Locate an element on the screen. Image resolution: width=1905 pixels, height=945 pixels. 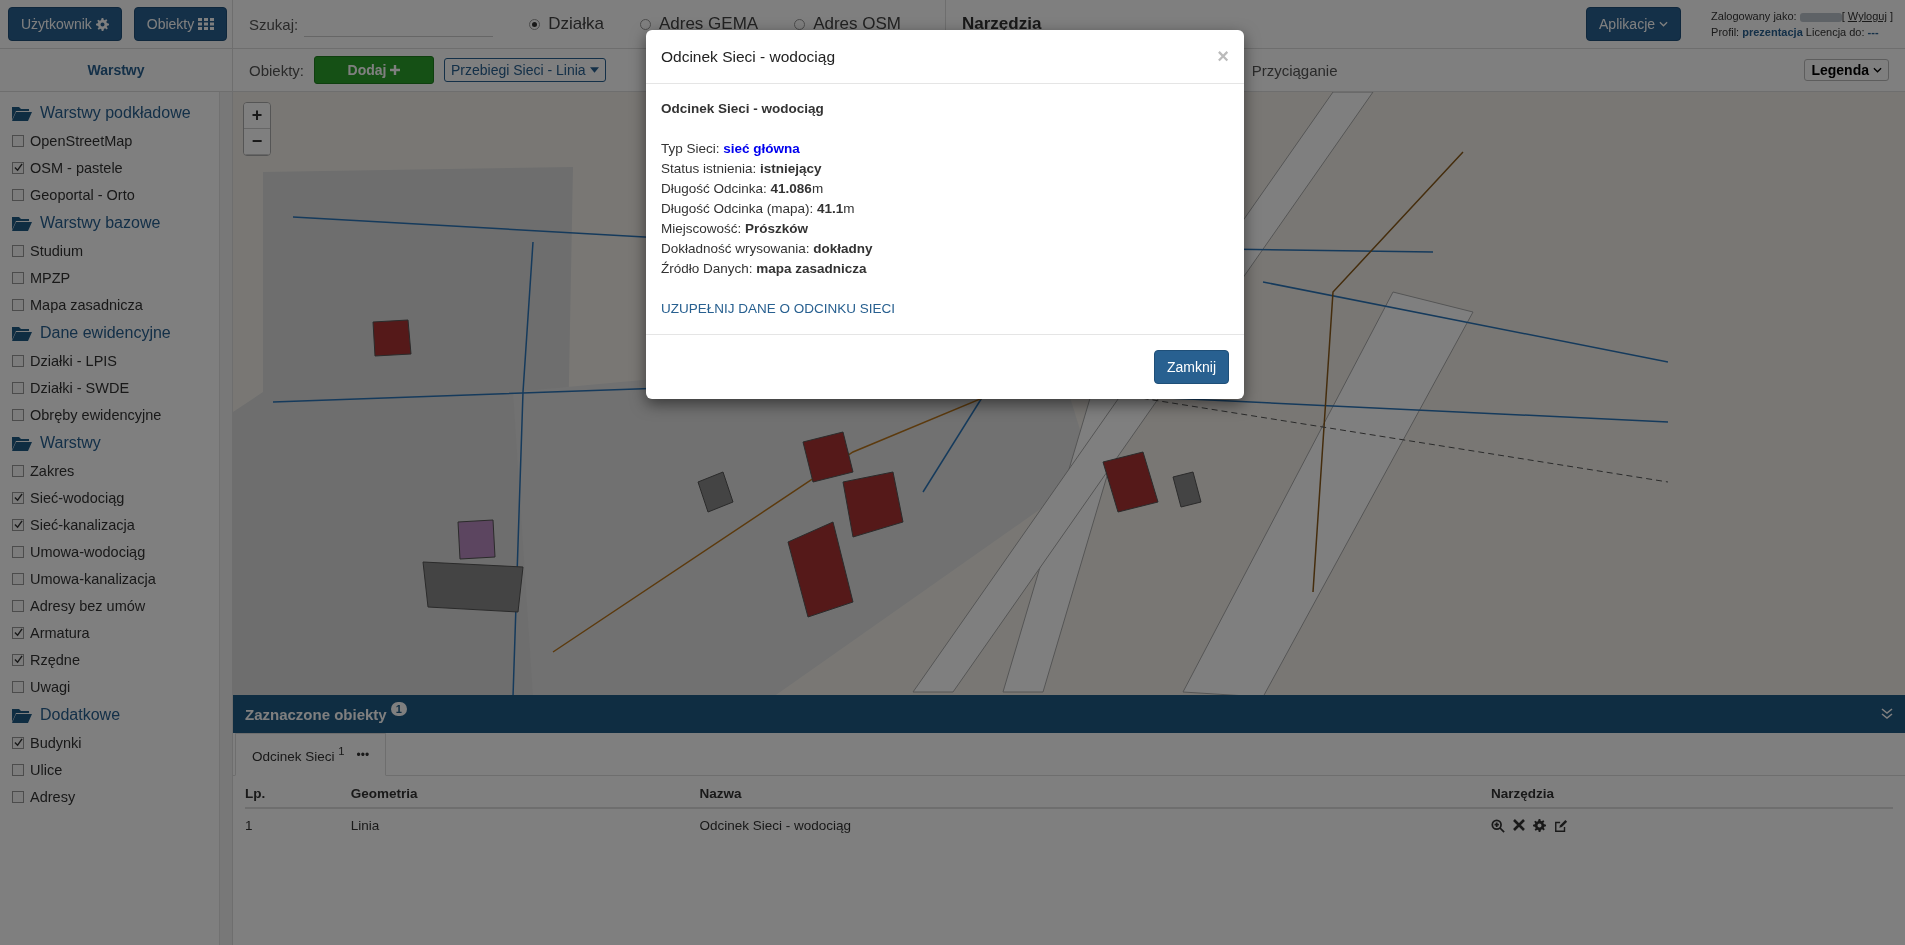
group-title: Warstwy podkładowe is located at coordinates (115, 113).